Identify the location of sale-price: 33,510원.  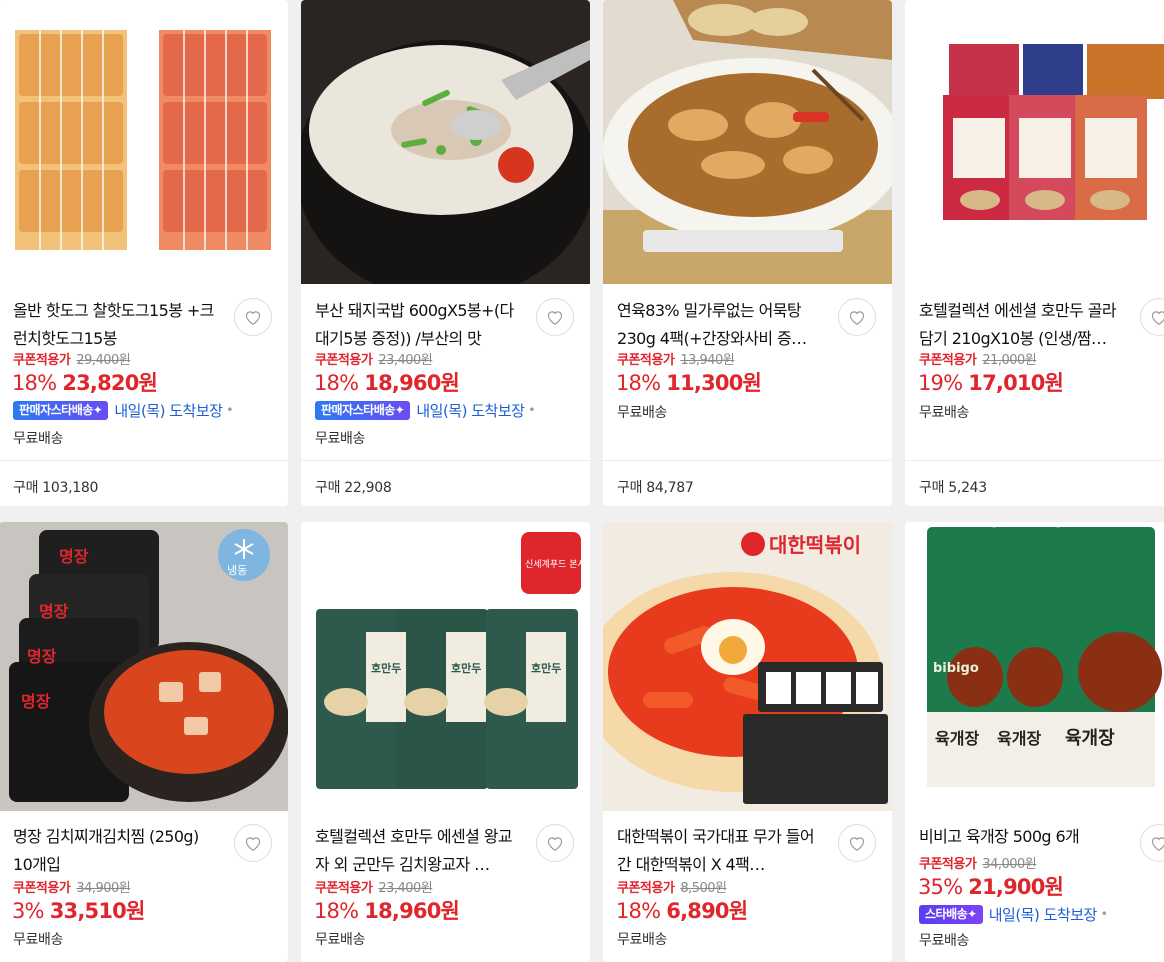
(97, 911).